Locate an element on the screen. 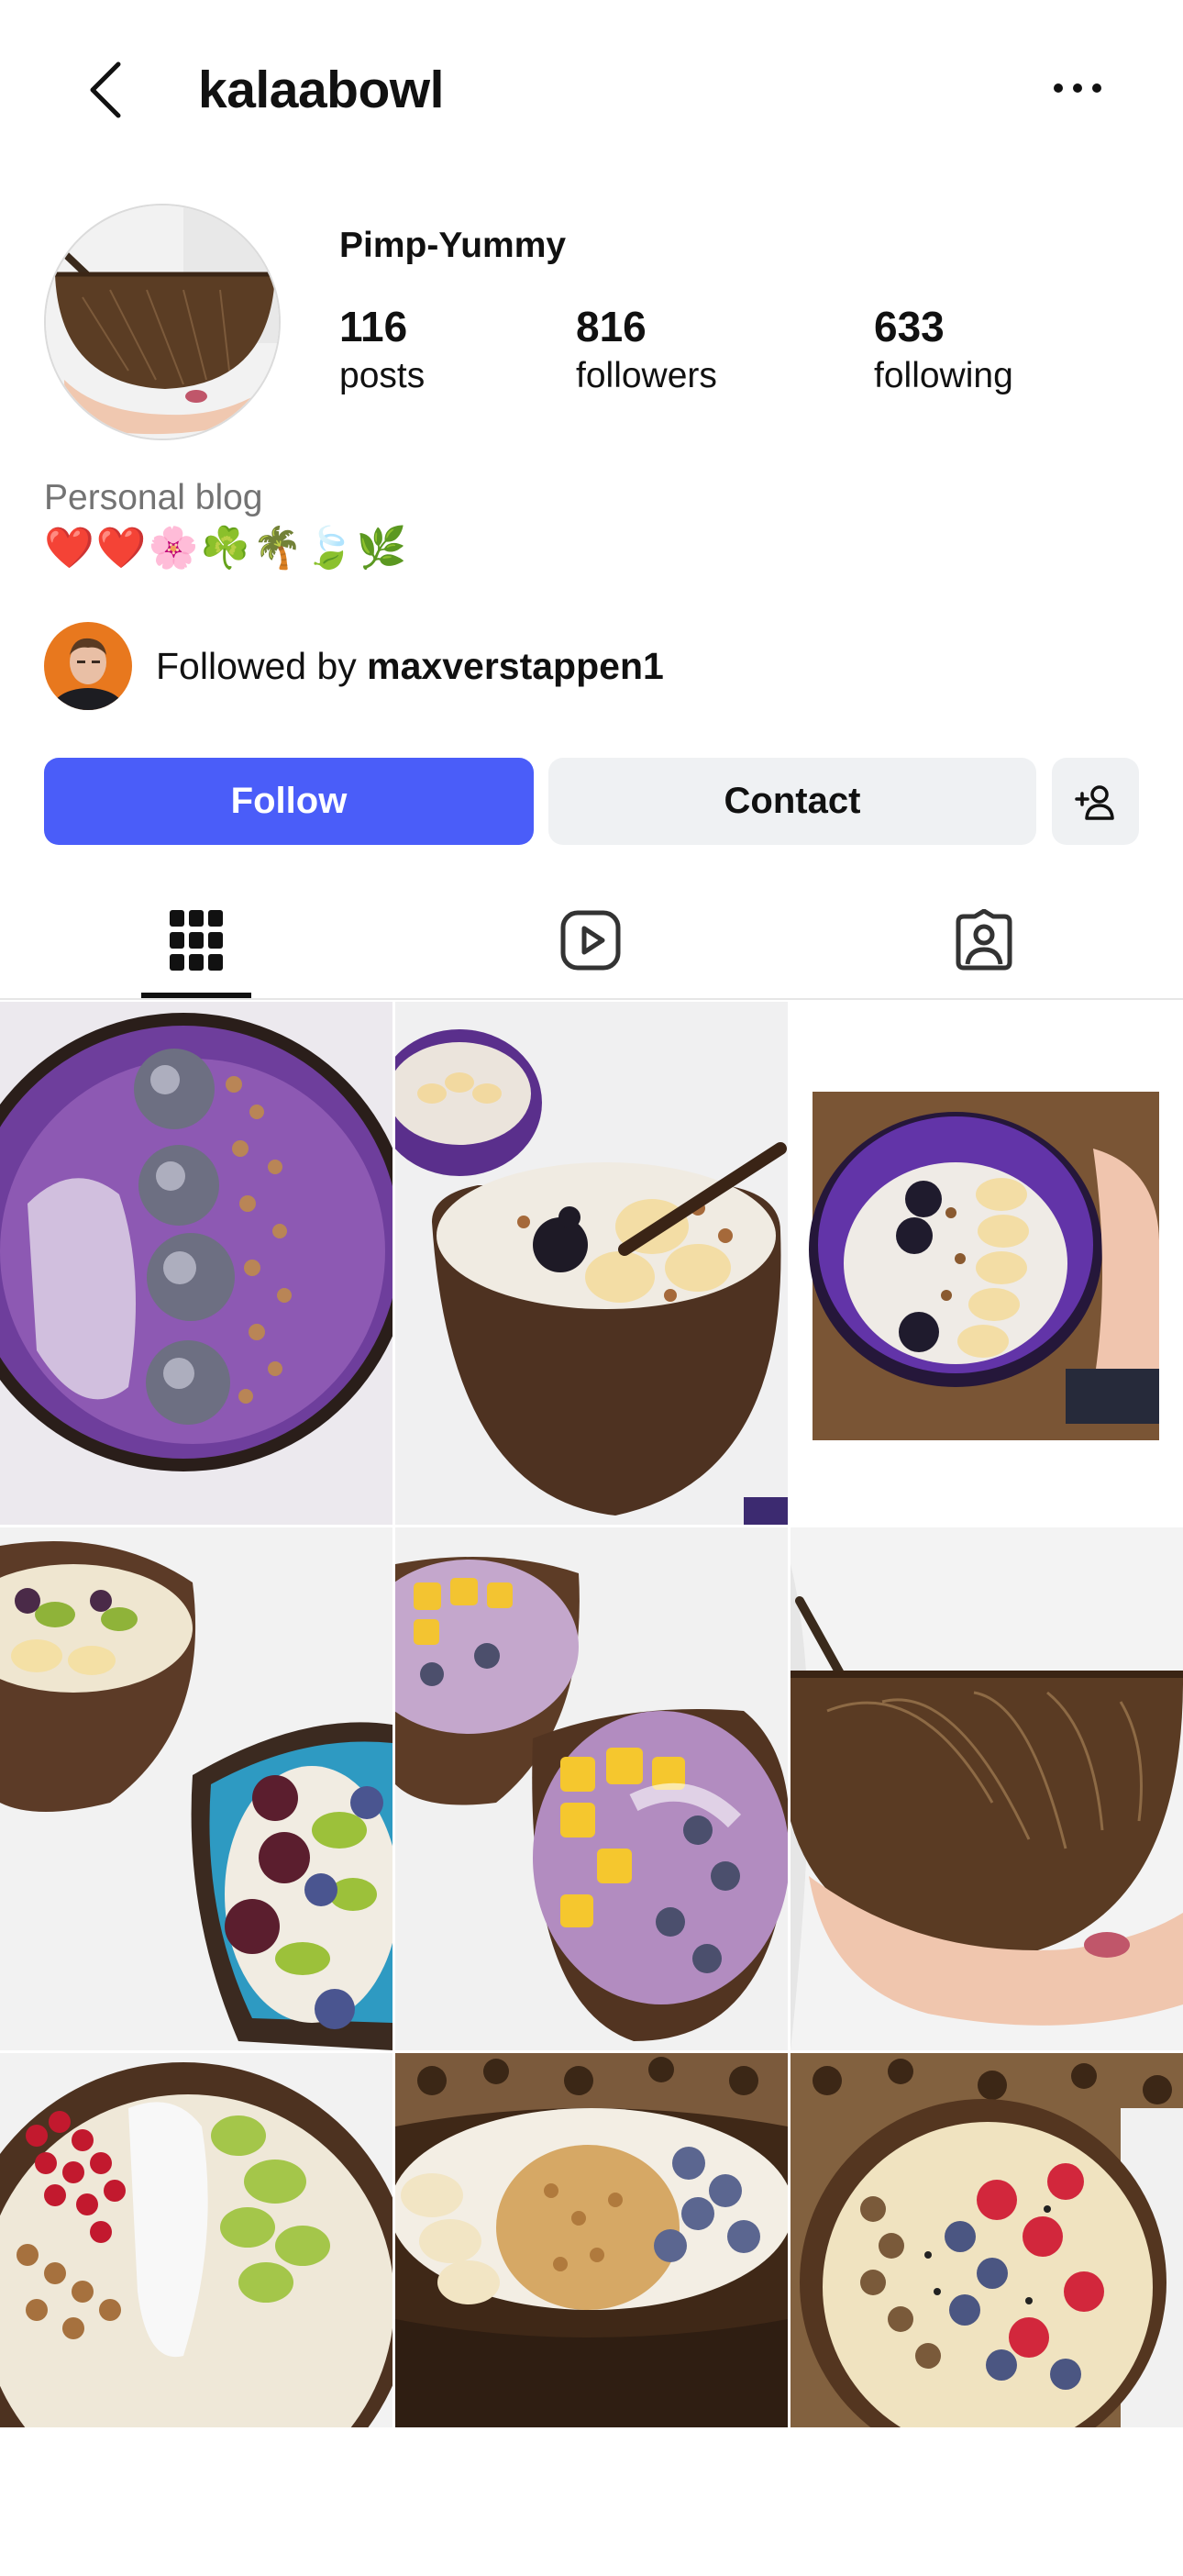  tab-reels is located at coordinates (591, 940).